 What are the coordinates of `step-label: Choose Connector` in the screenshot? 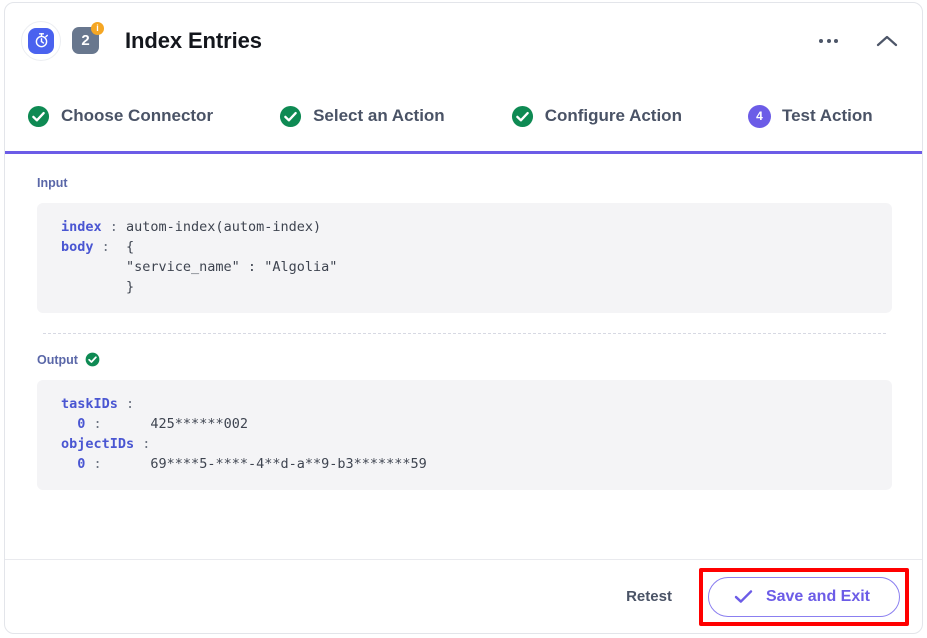 It's located at (137, 115).